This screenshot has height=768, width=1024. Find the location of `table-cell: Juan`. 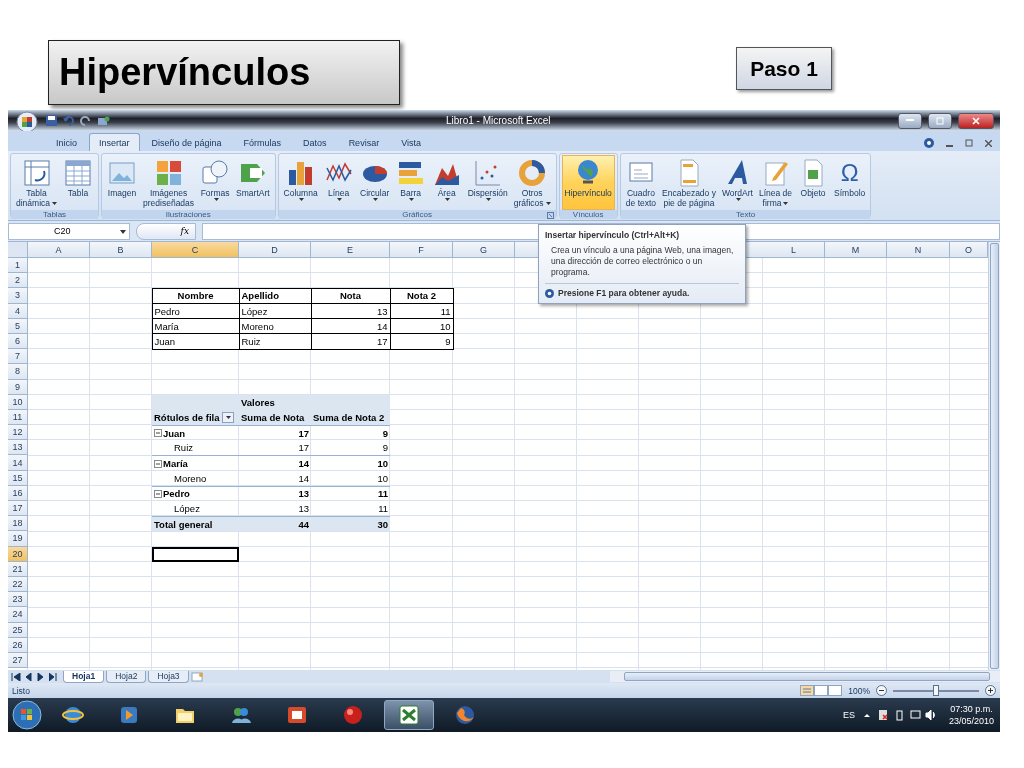

table-cell: Juan is located at coordinates (195, 341).